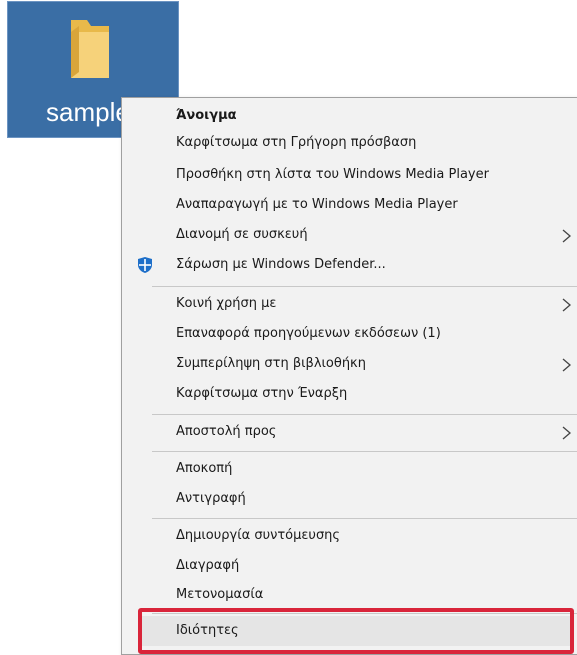 Image resolution: width=577 pixels, height=655 pixels. Describe the element at coordinates (296, 142) in the screenshot. I see `menu-item-label: Καρφίτσωμα στη Γρήγορη πρόσβαση` at that location.